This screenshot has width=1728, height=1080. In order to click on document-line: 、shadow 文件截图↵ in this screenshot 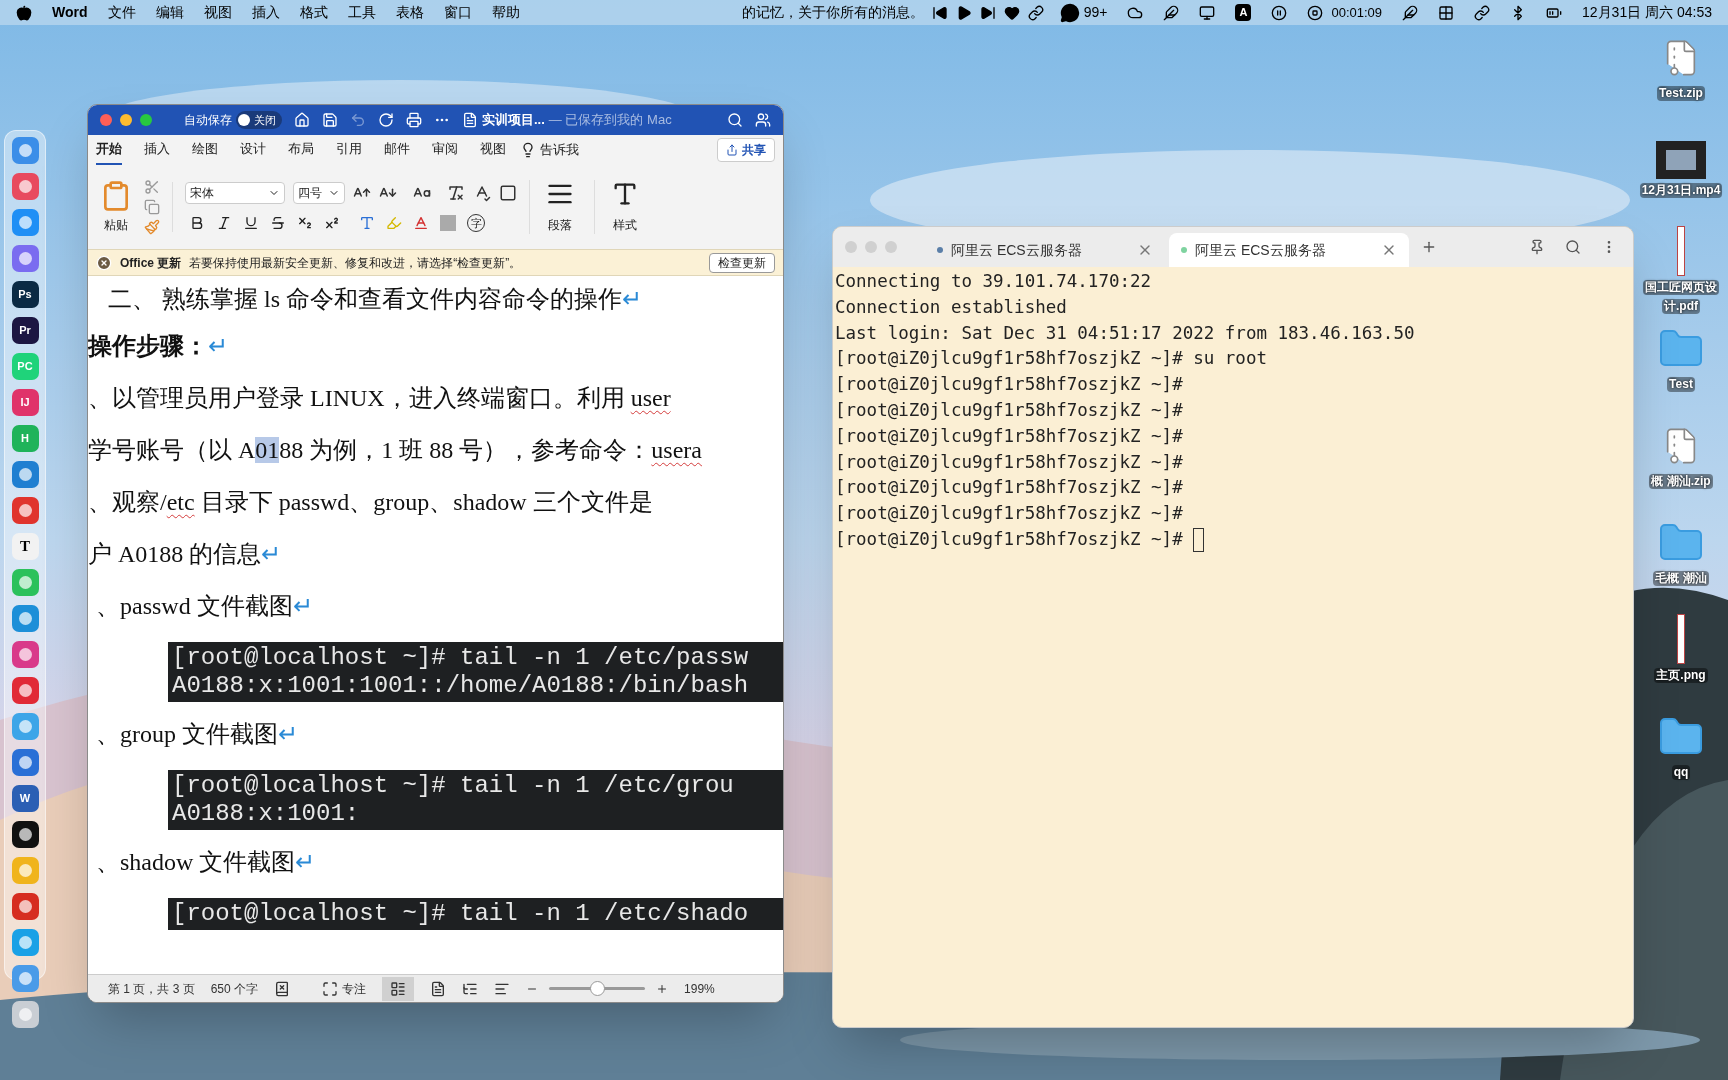, I will do `click(206, 862)`.